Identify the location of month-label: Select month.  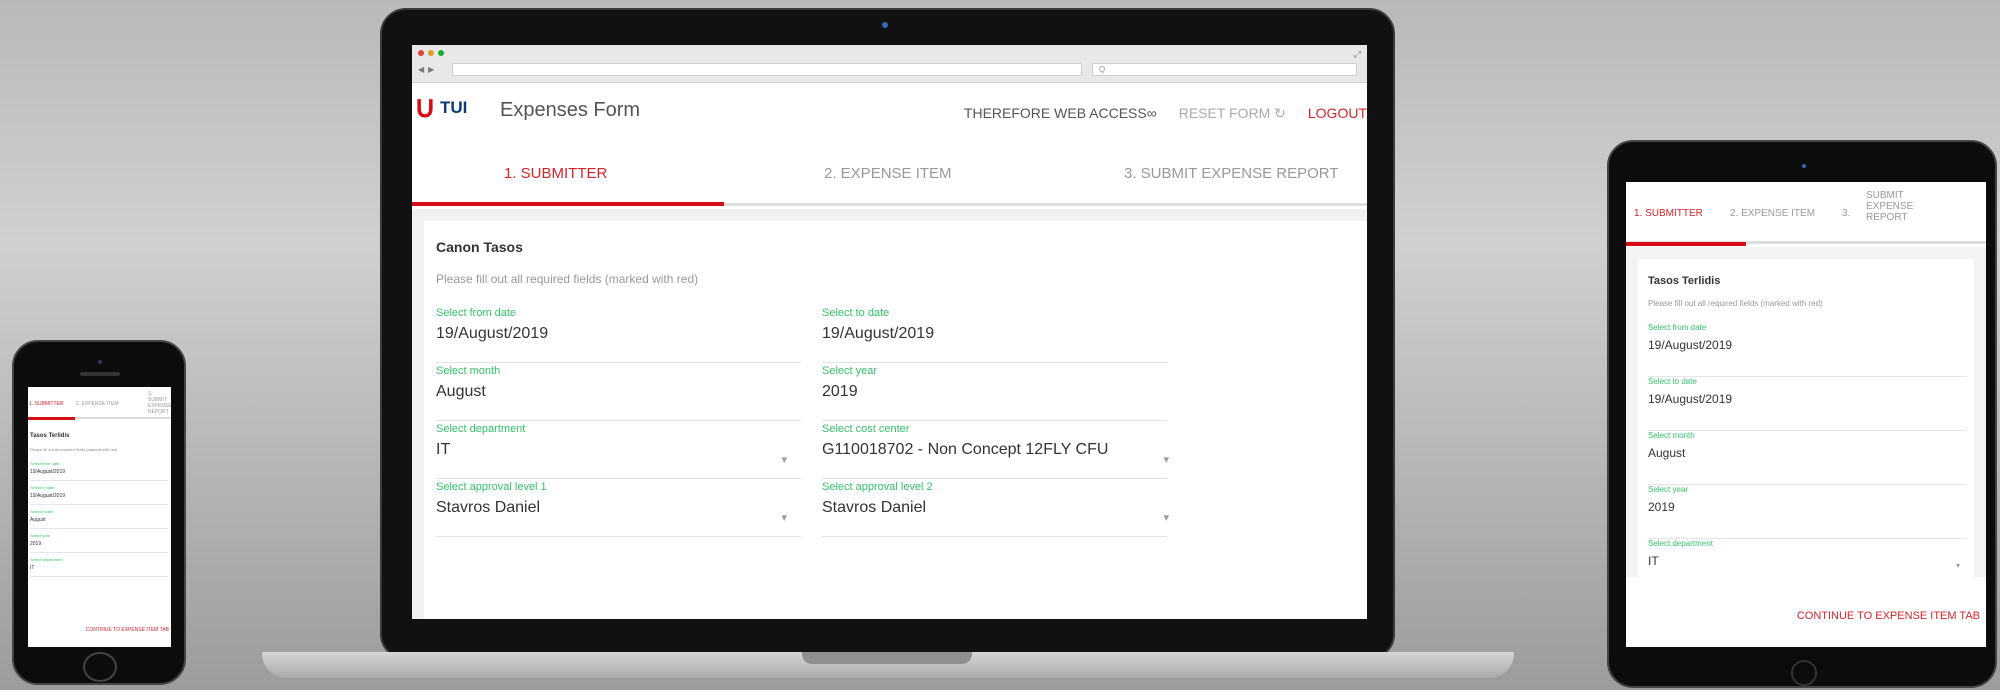
(468, 371).